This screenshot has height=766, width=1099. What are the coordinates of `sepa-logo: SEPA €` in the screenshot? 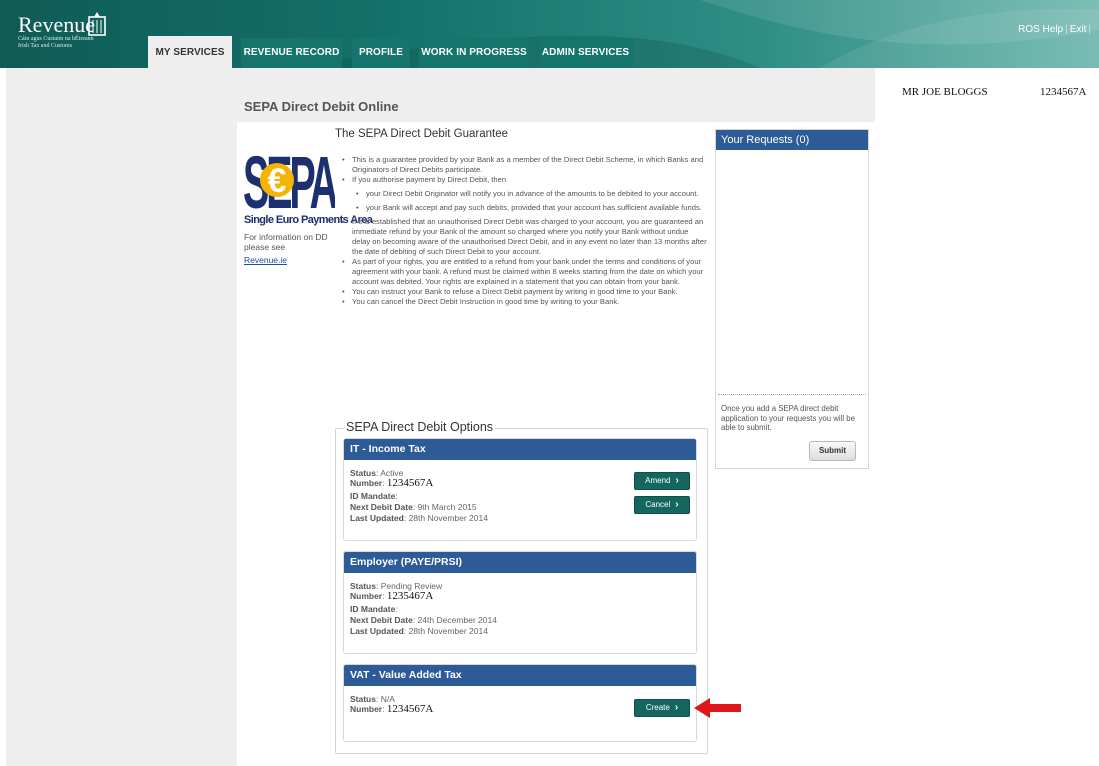 It's located at (289, 177).